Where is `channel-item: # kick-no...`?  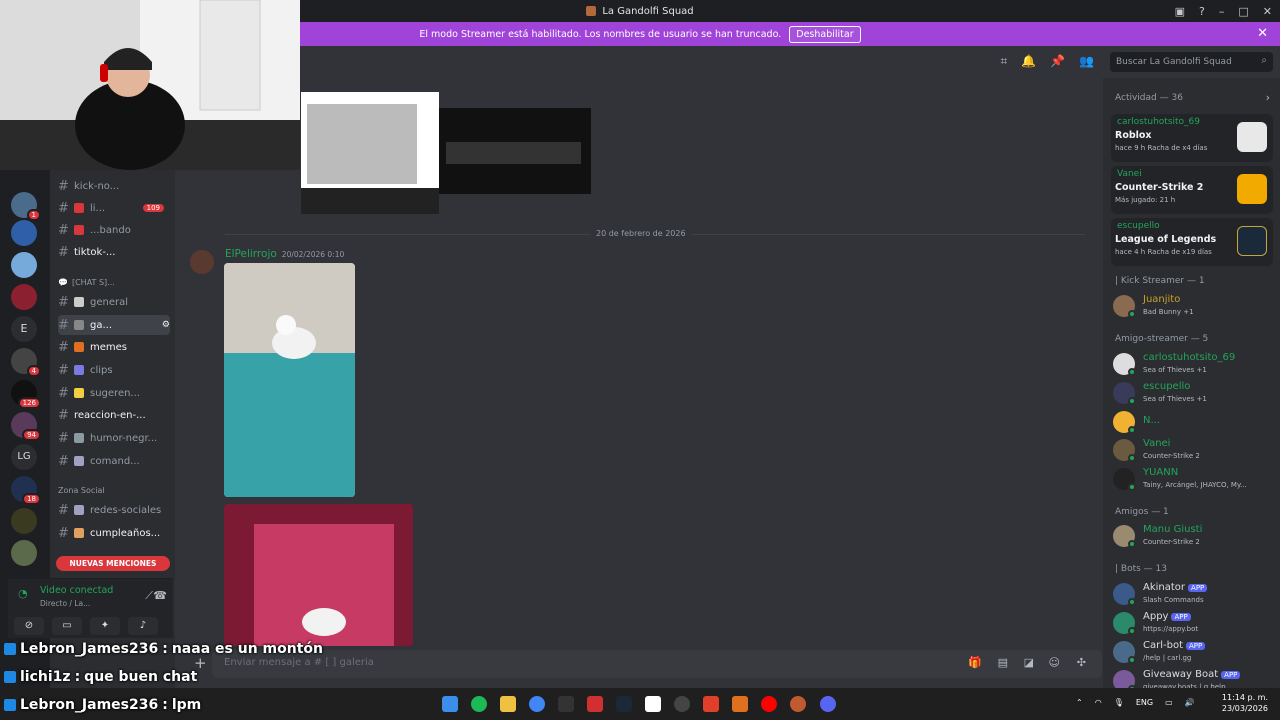 channel-item: # kick-no... is located at coordinates (114, 186).